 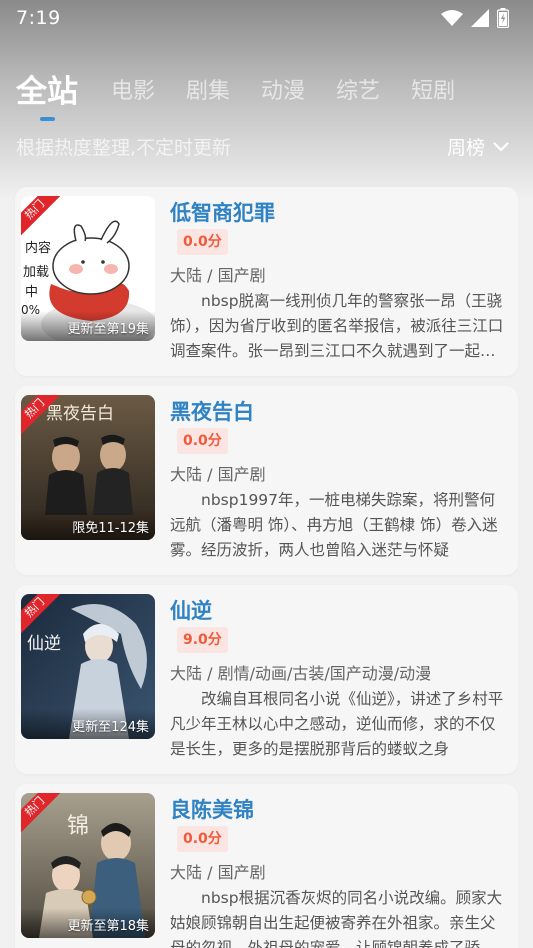 What do you see at coordinates (38, 18) in the screenshot?
I see `status-time: 7:19` at bounding box center [38, 18].